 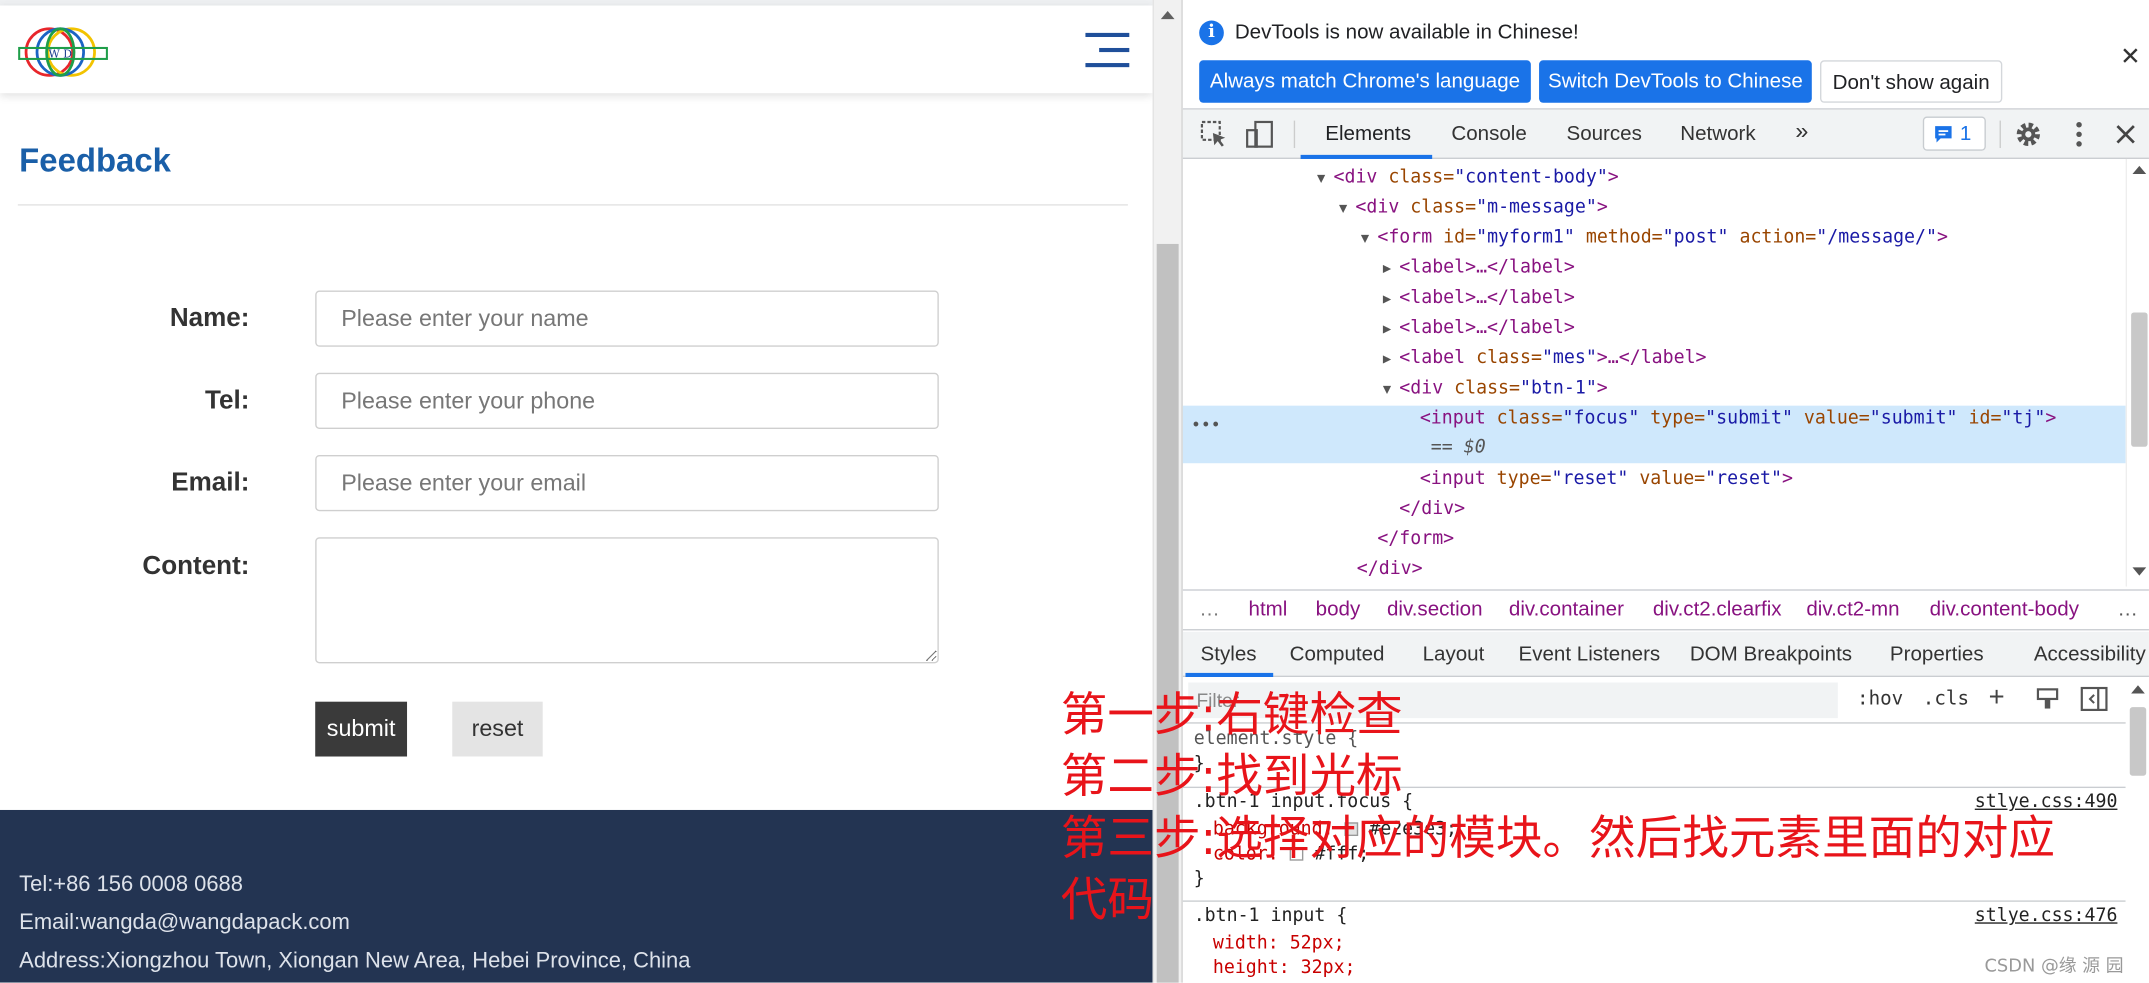 What do you see at coordinates (1406, 32) in the screenshot?
I see `infobar-message: DevTools is now available in Chinese!` at bounding box center [1406, 32].